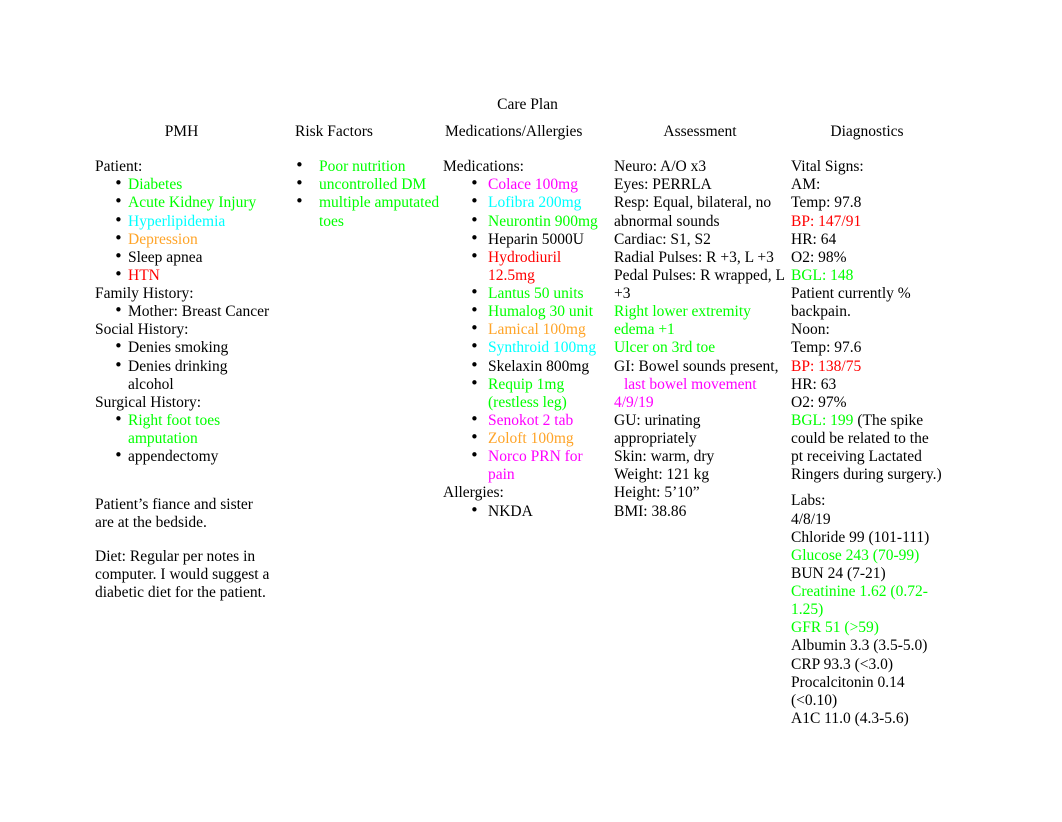 The height and width of the screenshot is (822, 1062). I want to click on list-item: NKDA, so click(527, 511).